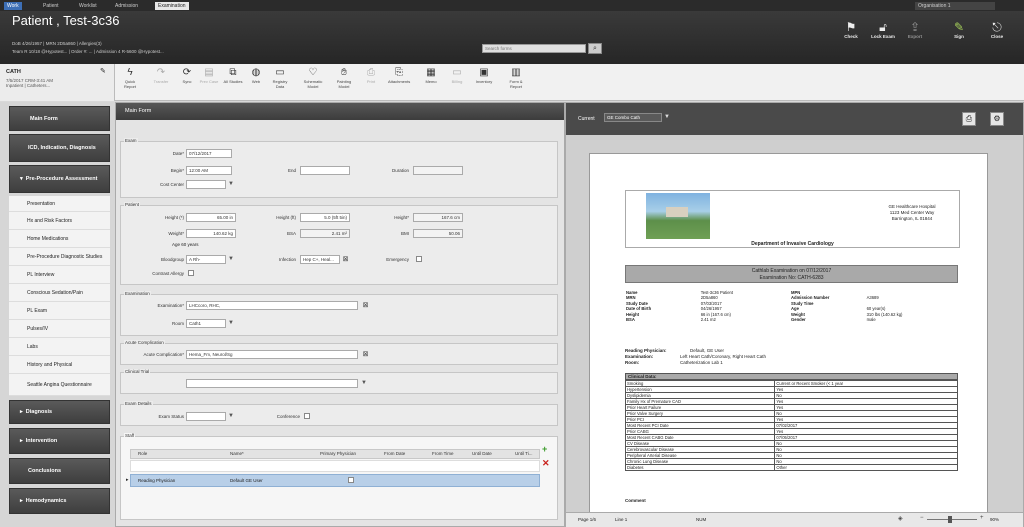 Image resolution: width=1024 pixels, height=527 pixels. What do you see at coordinates (59, 179) in the screenshot?
I see `sidebar-pre-procedure: ▾ Pre-Procedure Assessment` at bounding box center [59, 179].